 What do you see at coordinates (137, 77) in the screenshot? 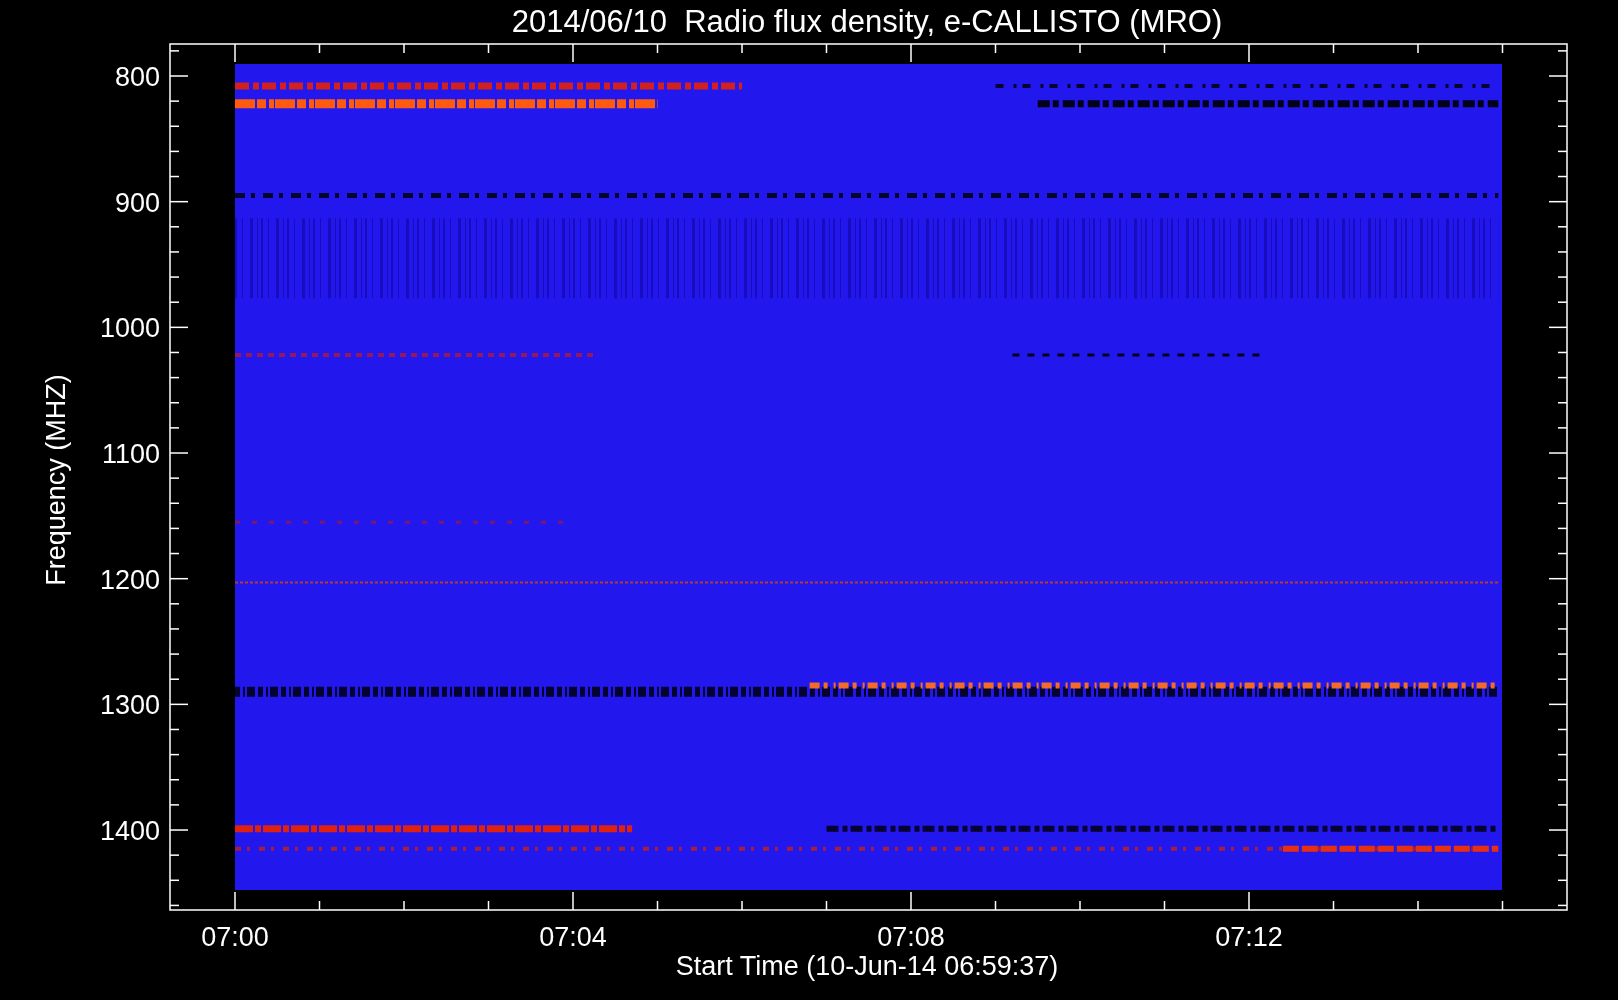
I see `y-tick-label: 800` at bounding box center [137, 77].